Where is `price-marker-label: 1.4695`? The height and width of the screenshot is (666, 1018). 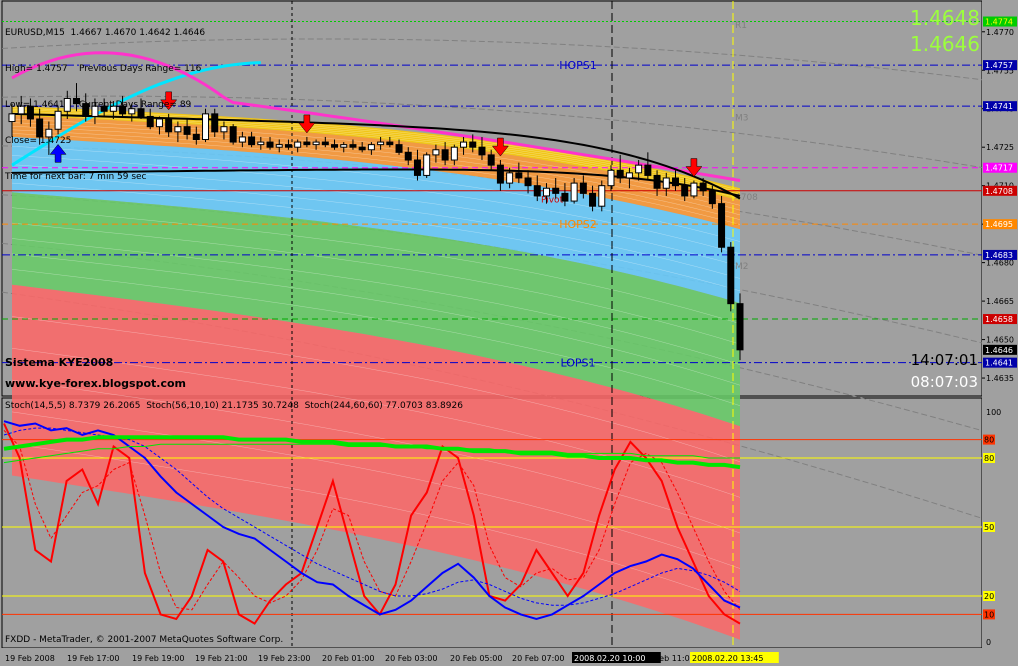 price-marker-label: 1.4695 is located at coordinates (999, 224).